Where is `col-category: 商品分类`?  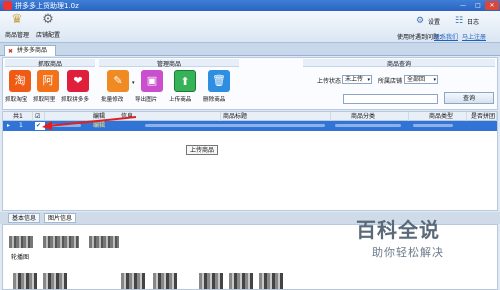
col-category: 商品分类 is located at coordinates (370, 116).